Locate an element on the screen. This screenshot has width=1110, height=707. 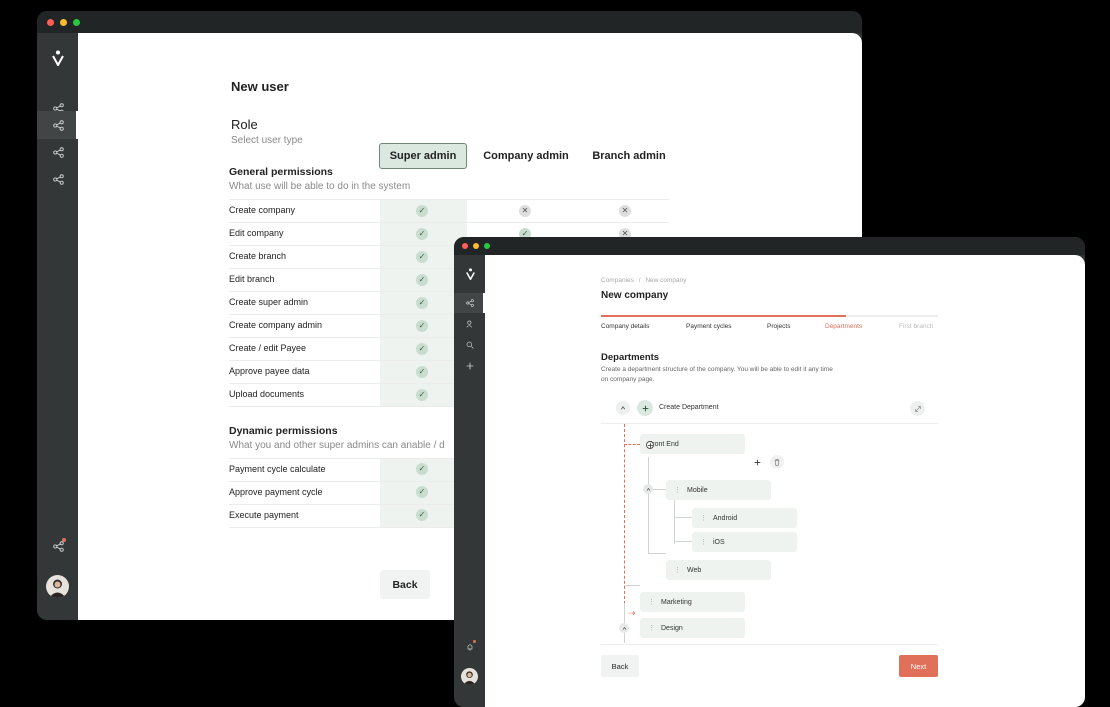
breadcrumb: Companies / New company is located at coordinates (644, 280).